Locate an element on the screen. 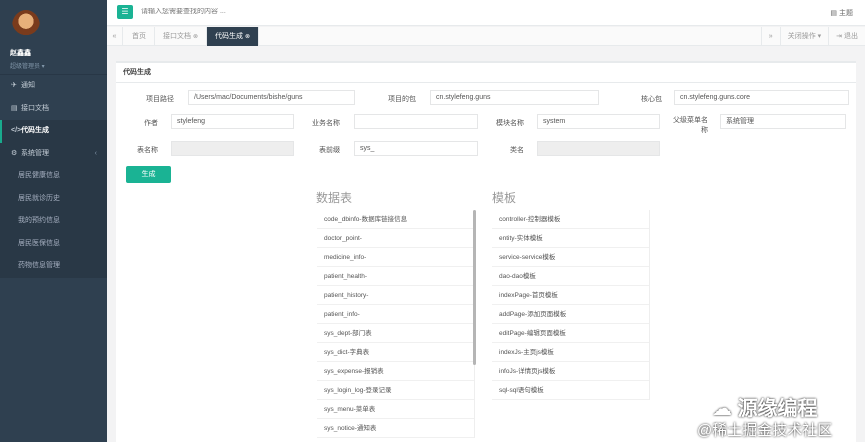 Image resolution: width=865 pixels, height=442 pixels. project-path-label: 项目路径 is located at coordinates (160, 99).